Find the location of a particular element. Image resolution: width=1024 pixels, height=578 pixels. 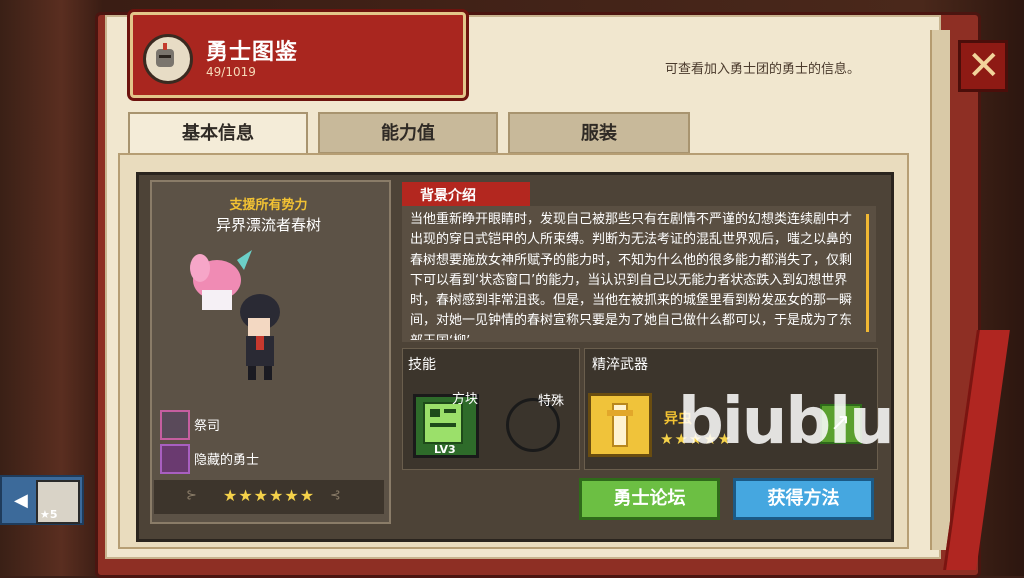

close-button: ✕ is located at coordinates (983, 66).